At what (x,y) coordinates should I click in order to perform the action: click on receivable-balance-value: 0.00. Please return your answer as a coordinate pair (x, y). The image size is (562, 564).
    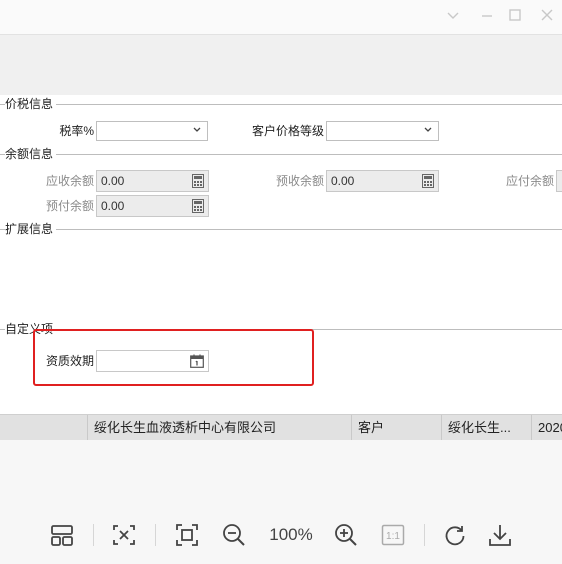
    Looking at the image, I should click on (113, 181).